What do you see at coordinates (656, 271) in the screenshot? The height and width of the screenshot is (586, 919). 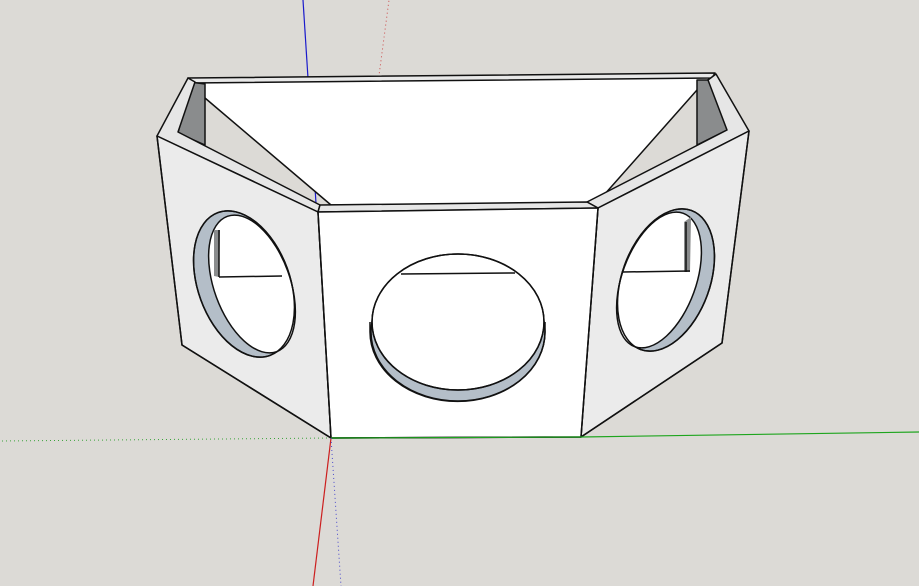 I see `right-hole-inner-edge` at bounding box center [656, 271].